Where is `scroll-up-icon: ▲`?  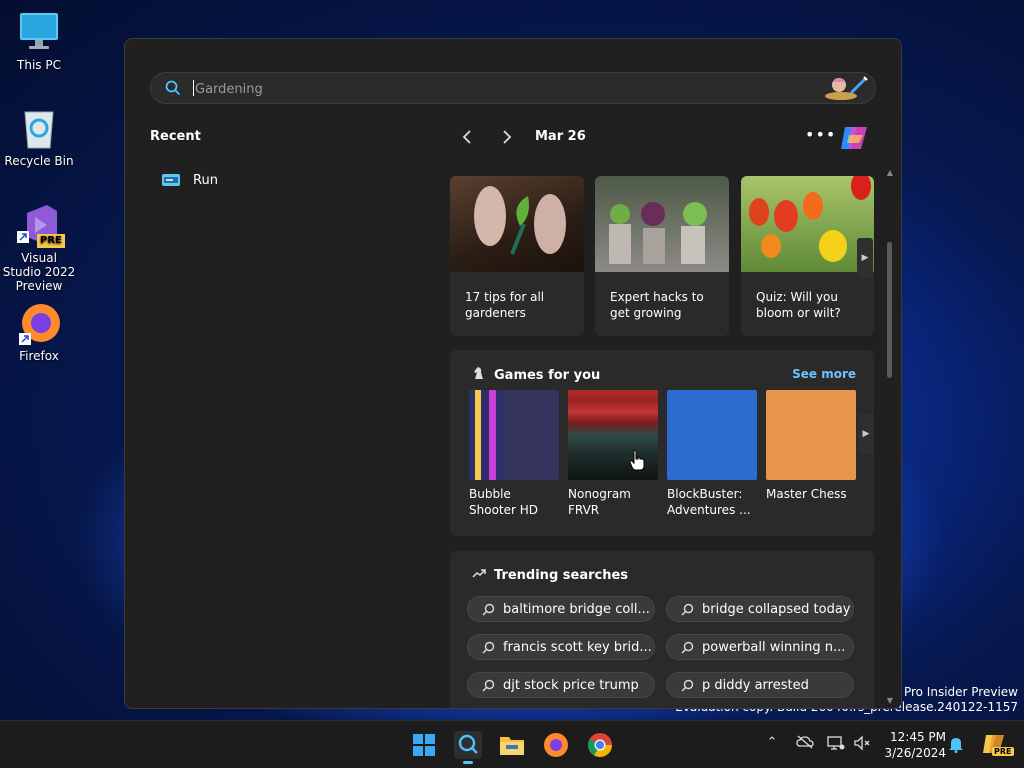
scroll-up-icon: ▲ is located at coordinates (890, 172).